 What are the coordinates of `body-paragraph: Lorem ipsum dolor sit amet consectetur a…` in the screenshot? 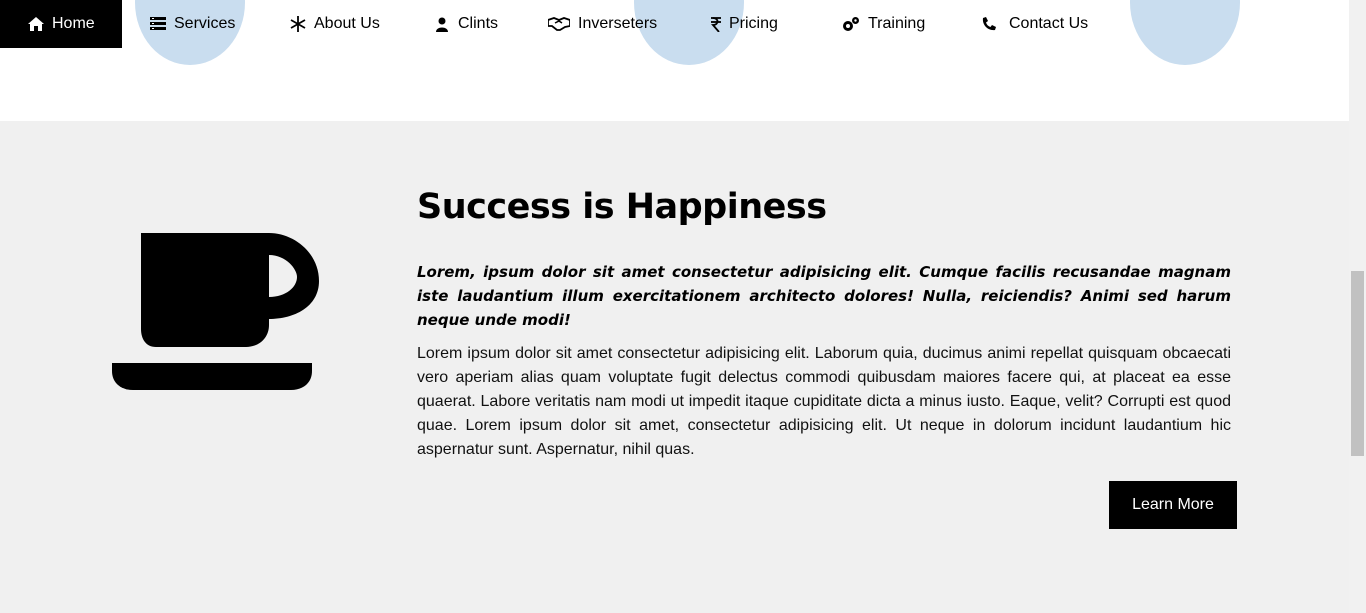 It's located at (824, 401).